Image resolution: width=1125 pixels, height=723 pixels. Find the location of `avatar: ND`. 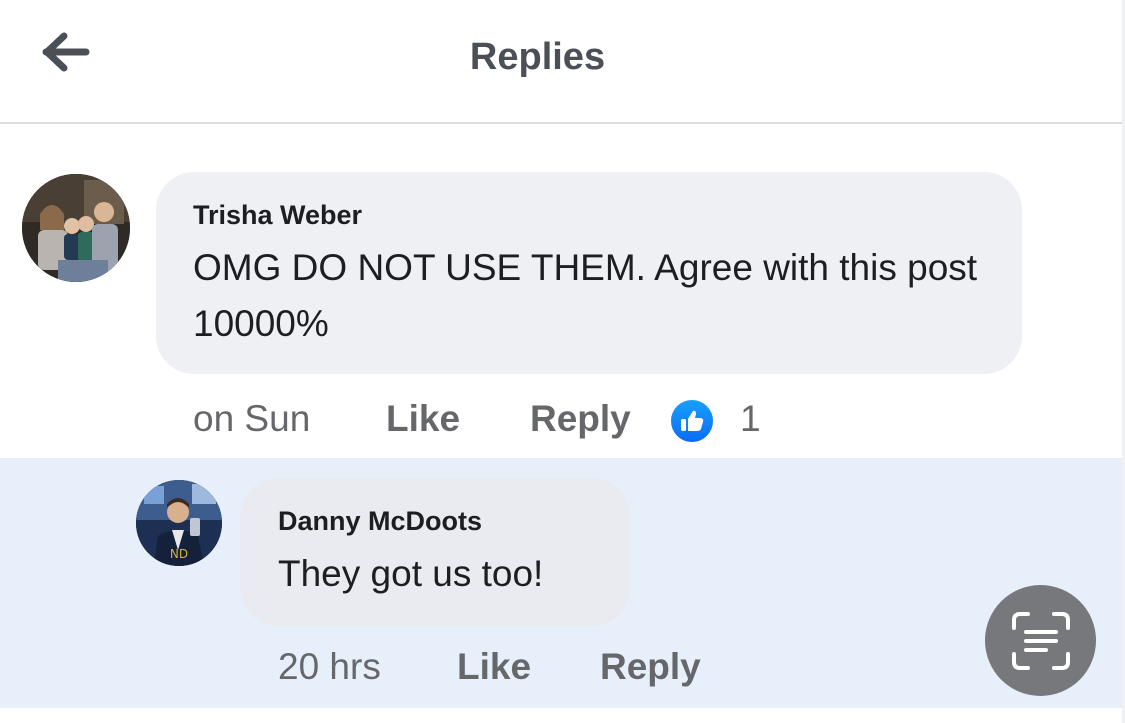

avatar: ND is located at coordinates (179, 523).